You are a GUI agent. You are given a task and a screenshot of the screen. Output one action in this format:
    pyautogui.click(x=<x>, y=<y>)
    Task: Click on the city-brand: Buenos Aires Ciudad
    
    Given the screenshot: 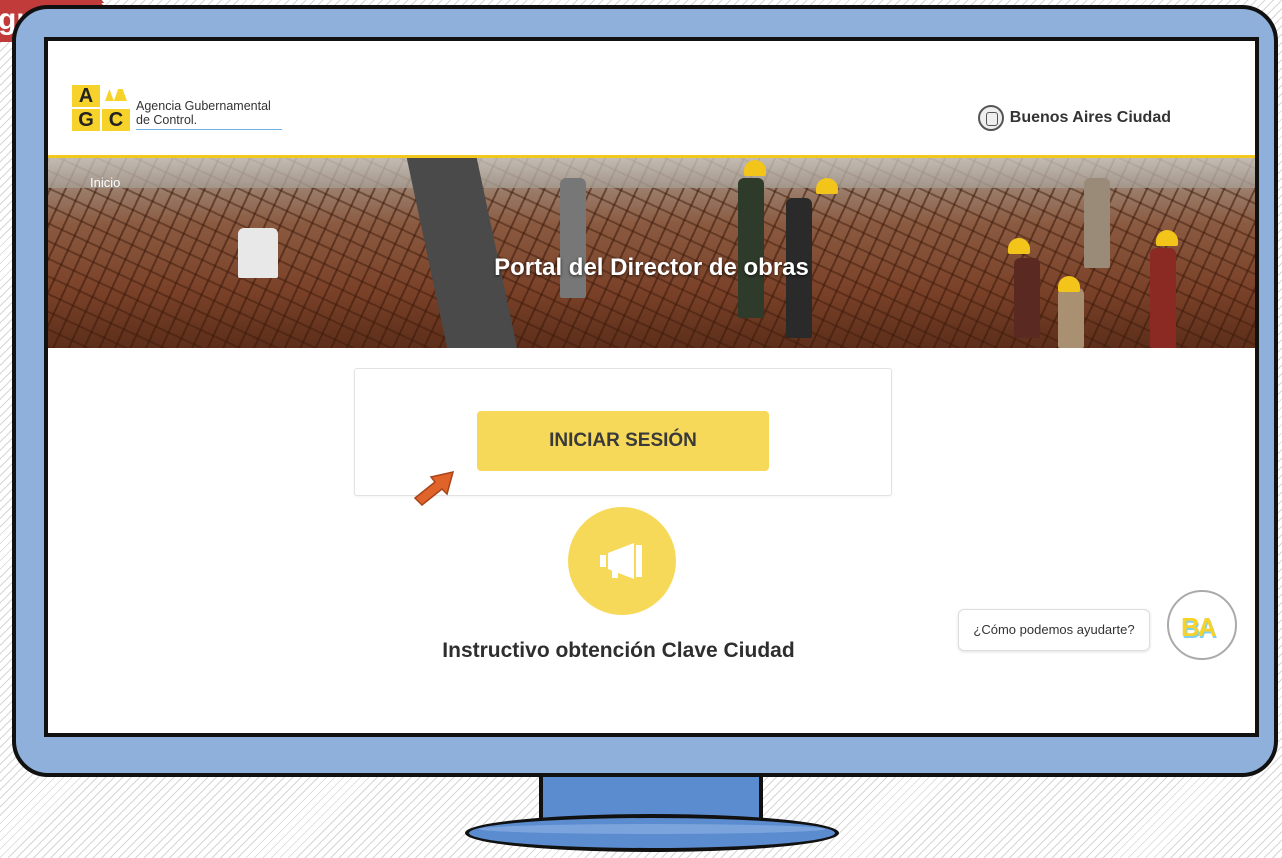 What is the action you would take?
    pyautogui.click(x=1074, y=118)
    